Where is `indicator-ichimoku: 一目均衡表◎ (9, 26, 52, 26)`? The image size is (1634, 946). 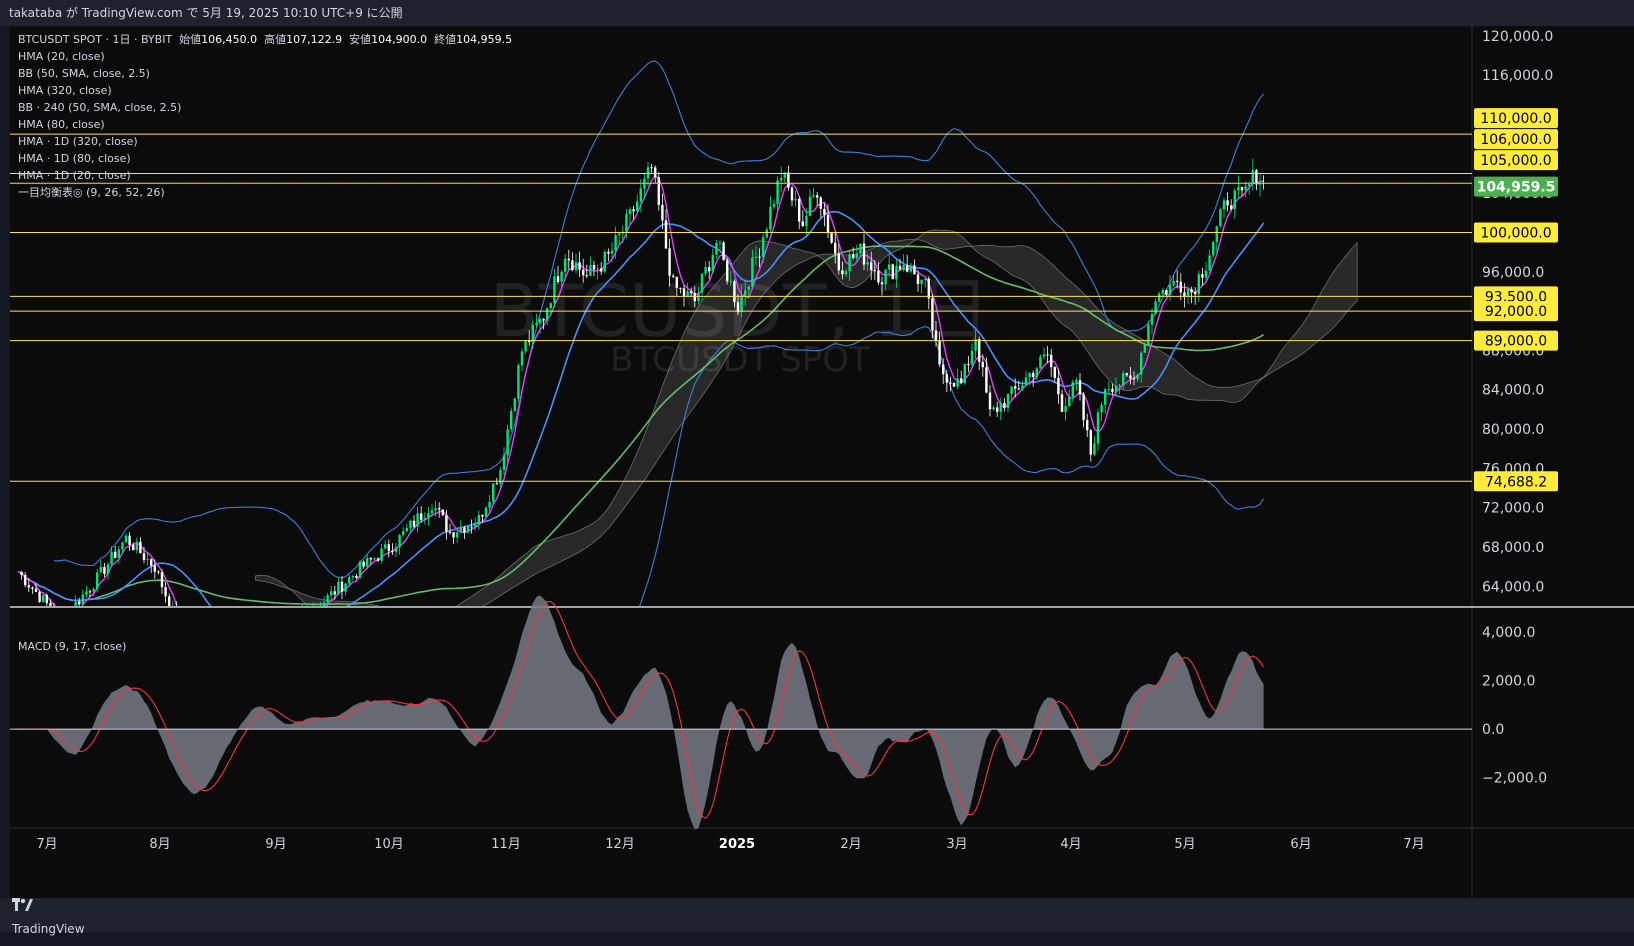
indicator-ichimoku: 一目均衡表◎ (9, 26, 52, 26) is located at coordinates (265, 192).